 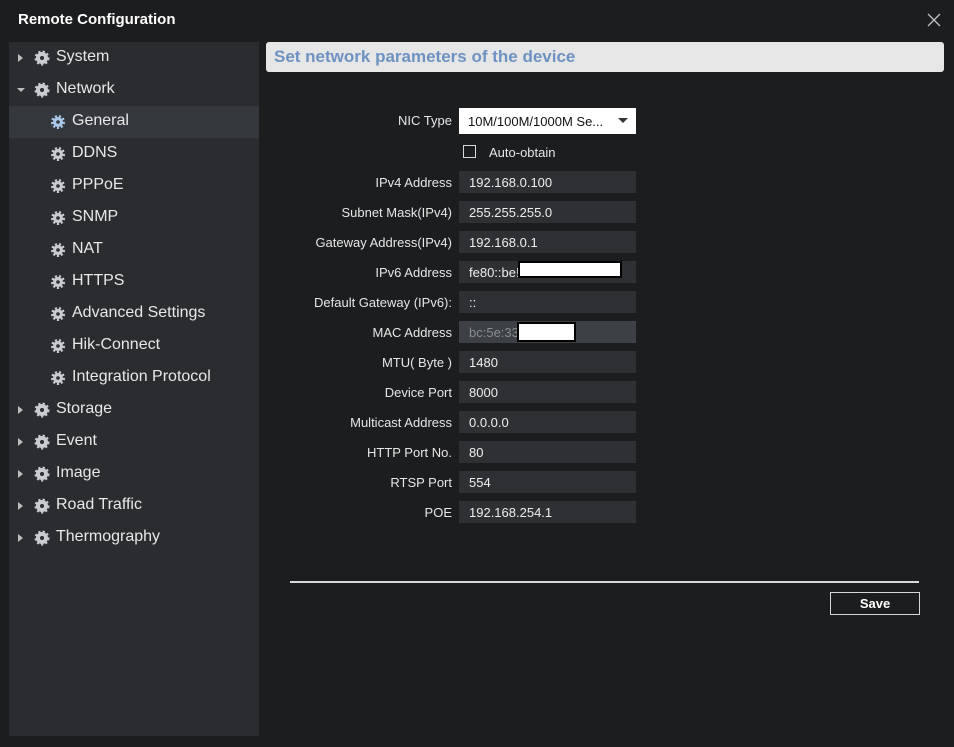 What do you see at coordinates (421, 482) in the screenshot?
I see `rtsp-port-label: RTSP Port` at bounding box center [421, 482].